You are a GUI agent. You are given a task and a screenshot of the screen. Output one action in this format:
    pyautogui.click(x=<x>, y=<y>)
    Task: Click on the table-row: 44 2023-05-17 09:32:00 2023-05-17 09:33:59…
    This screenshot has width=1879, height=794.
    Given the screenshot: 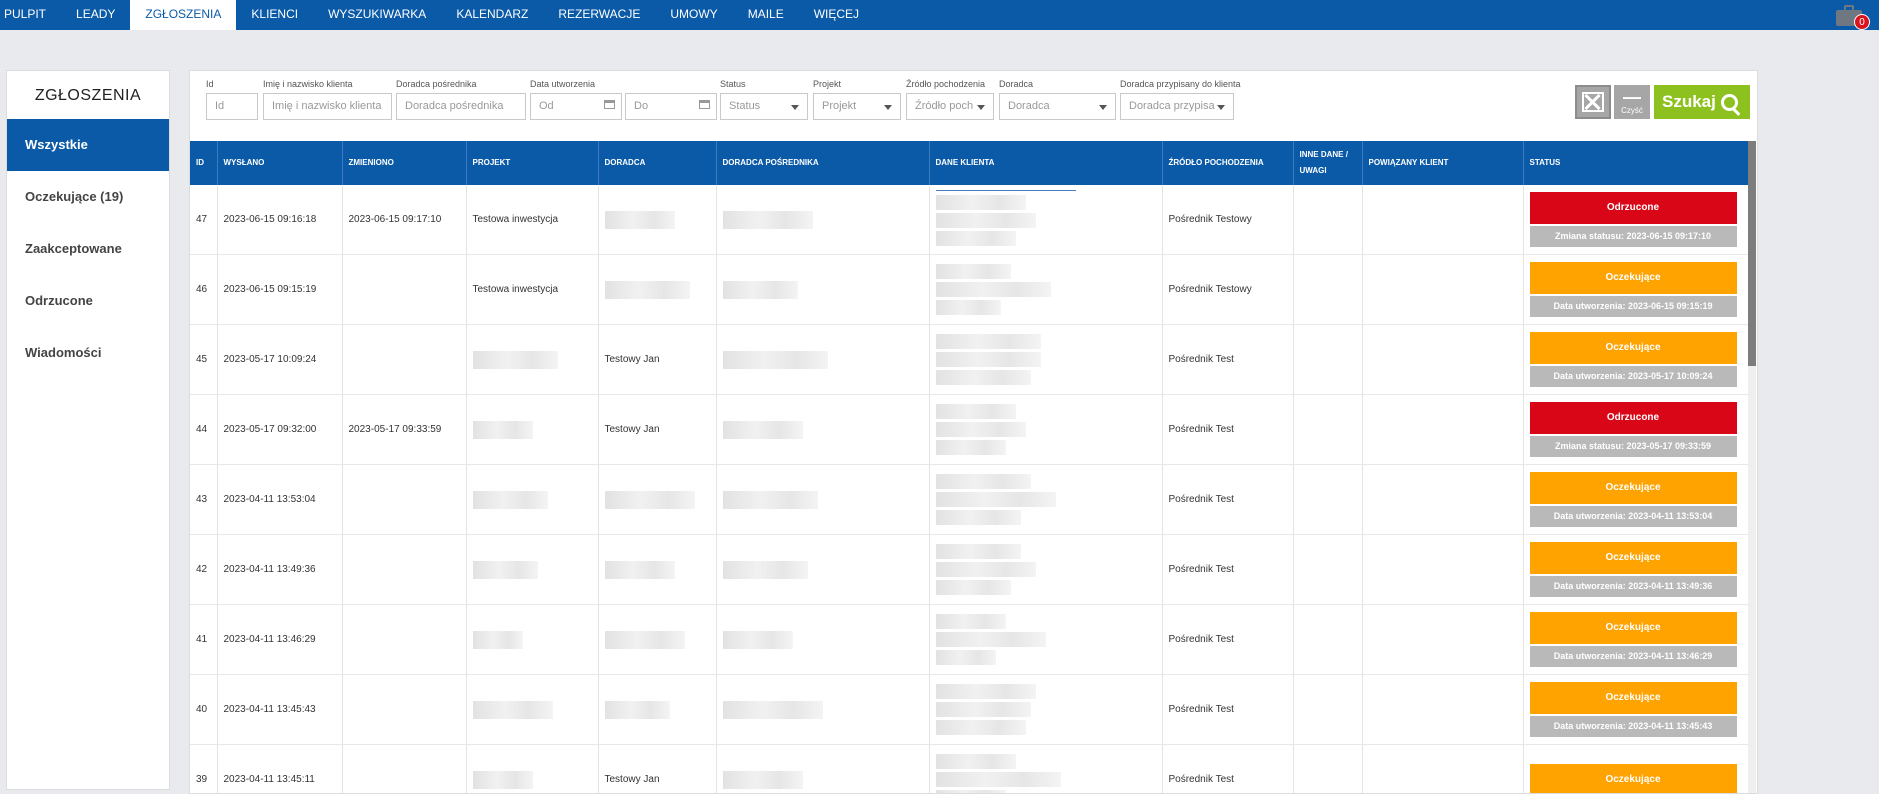 What is the action you would take?
    pyautogui.click(x=969, y=429)
    